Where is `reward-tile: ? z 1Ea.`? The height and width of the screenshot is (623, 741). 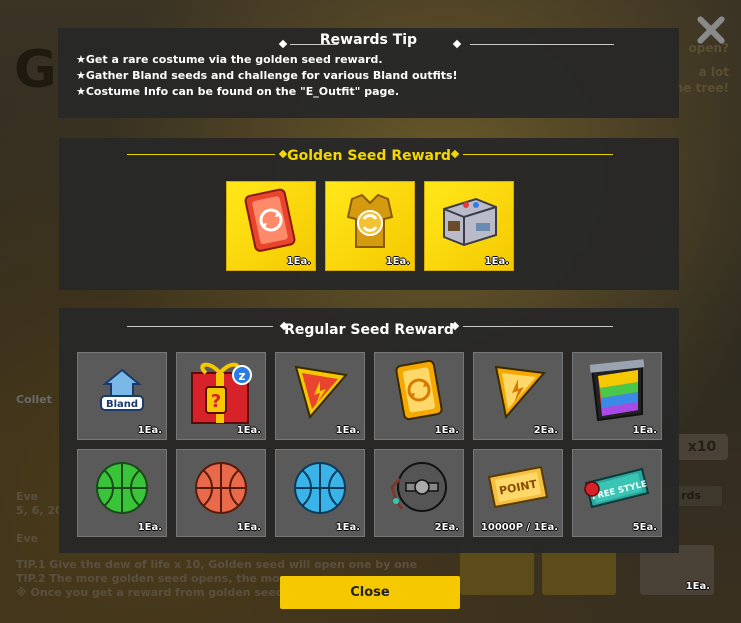
reward-tile: ? z 1Ea. is located at coordinates (221, 396).